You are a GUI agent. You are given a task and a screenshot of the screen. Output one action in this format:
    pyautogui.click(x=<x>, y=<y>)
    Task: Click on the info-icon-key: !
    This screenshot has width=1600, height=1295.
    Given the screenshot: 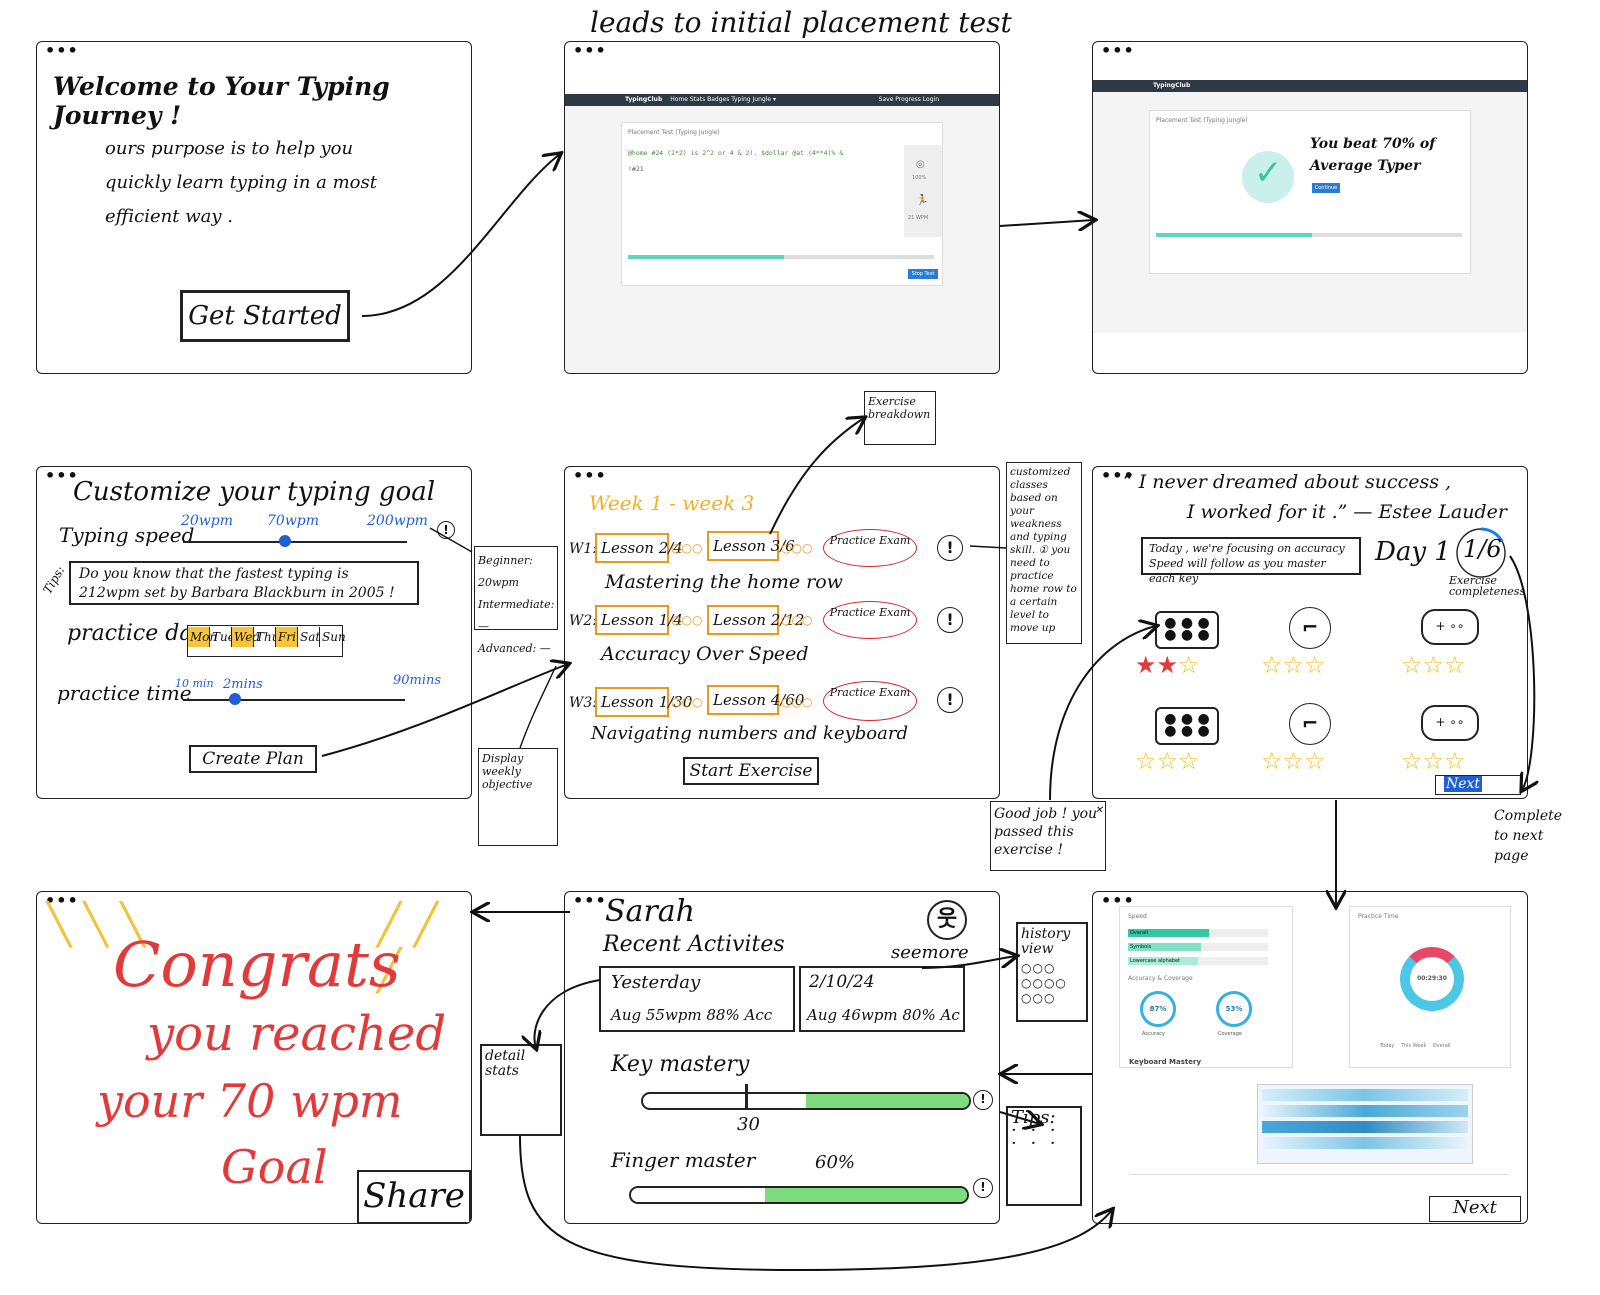 What is the action you would take?
    pyautogui.click(x=983, y=1100)
    